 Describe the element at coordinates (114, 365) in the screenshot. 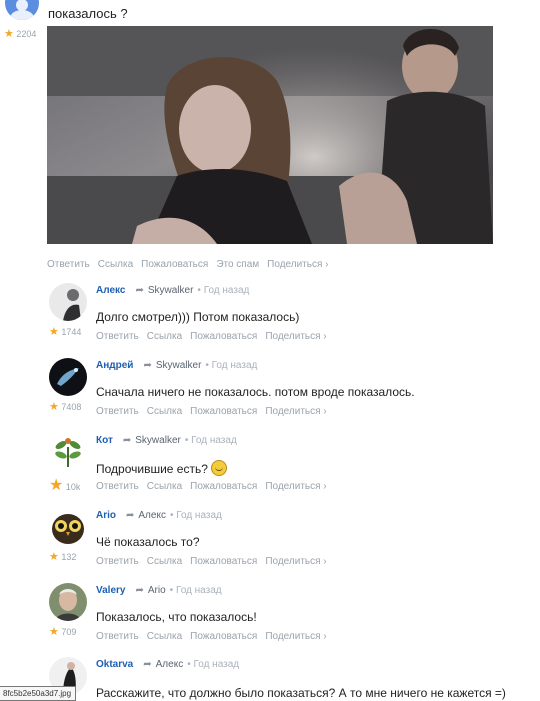

I see `author-link: Андрей` at that location.